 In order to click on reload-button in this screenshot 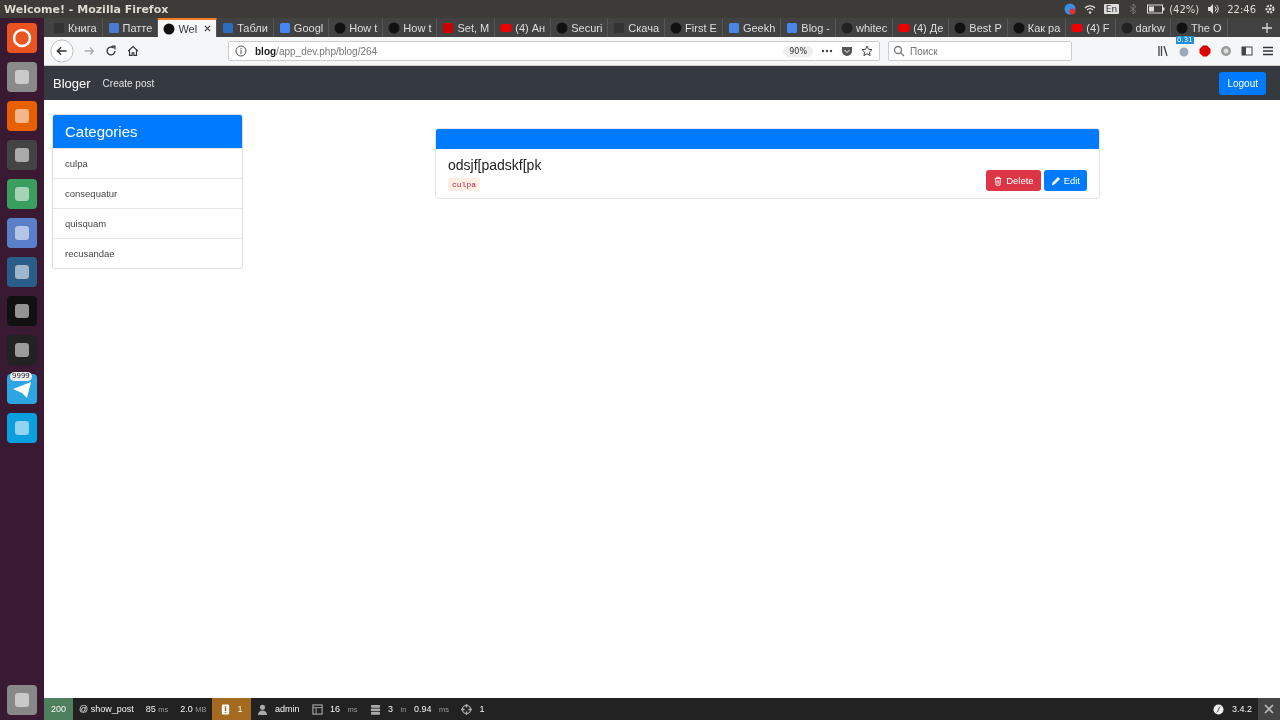, I will do `click(111, 51)`.